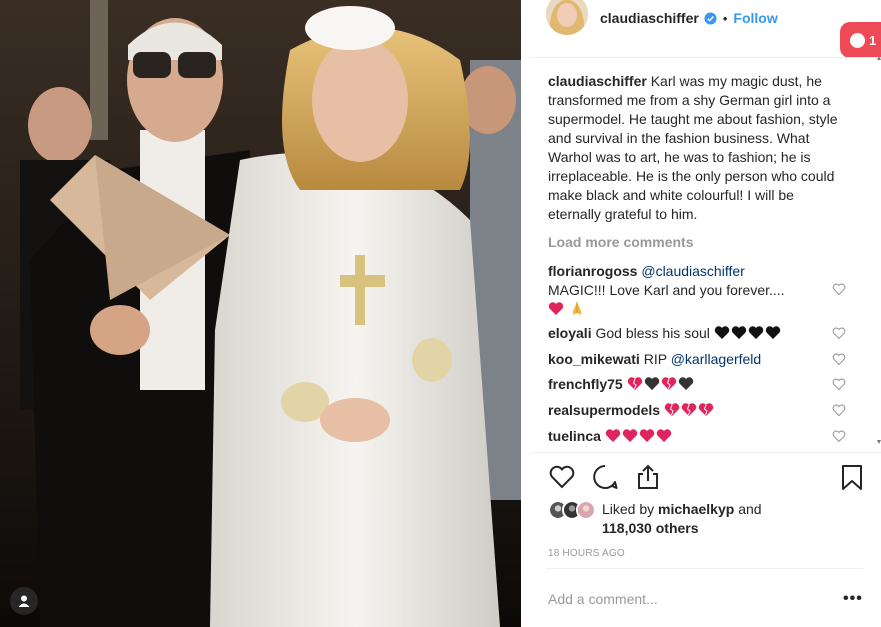 The image size is (881, 627). Describe the element at coordinates (716, 359) in the screenshot. I see `comment-mention: @karllagerfeld` at that location.